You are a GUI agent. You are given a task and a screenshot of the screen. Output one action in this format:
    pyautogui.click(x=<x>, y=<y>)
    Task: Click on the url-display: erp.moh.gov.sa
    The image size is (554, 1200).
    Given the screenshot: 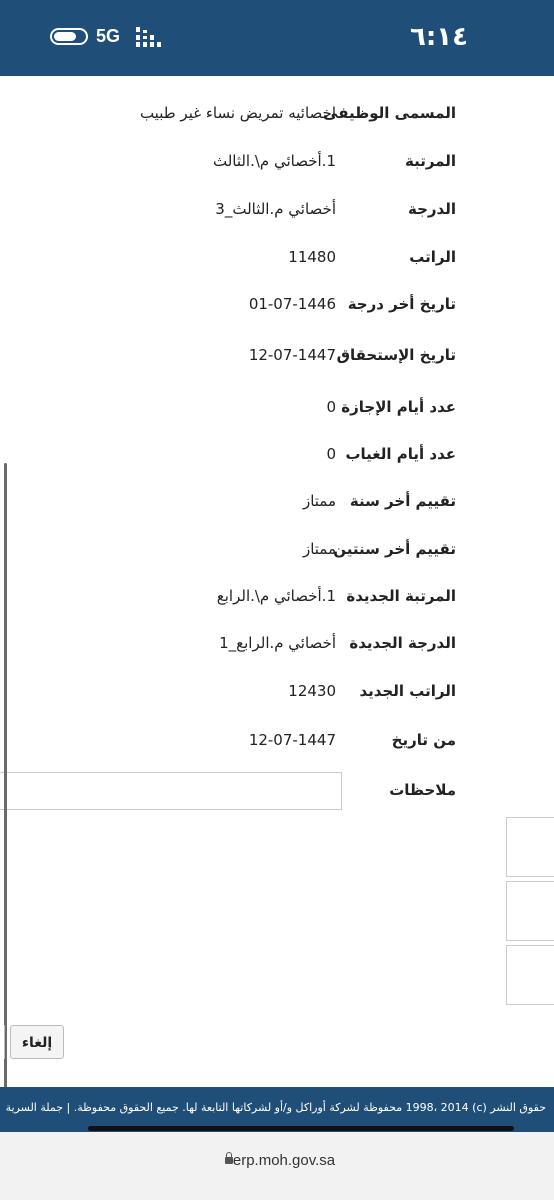 What is the action you would take?
    pyautogui.click(x=277, y=1160)
    